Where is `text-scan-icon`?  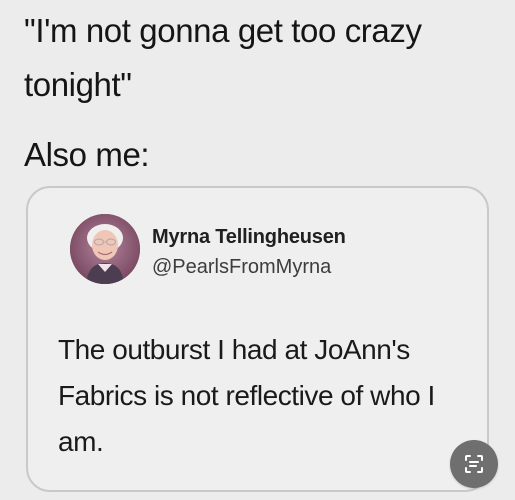 text-scan-icon is located at coordinates (474, 464).